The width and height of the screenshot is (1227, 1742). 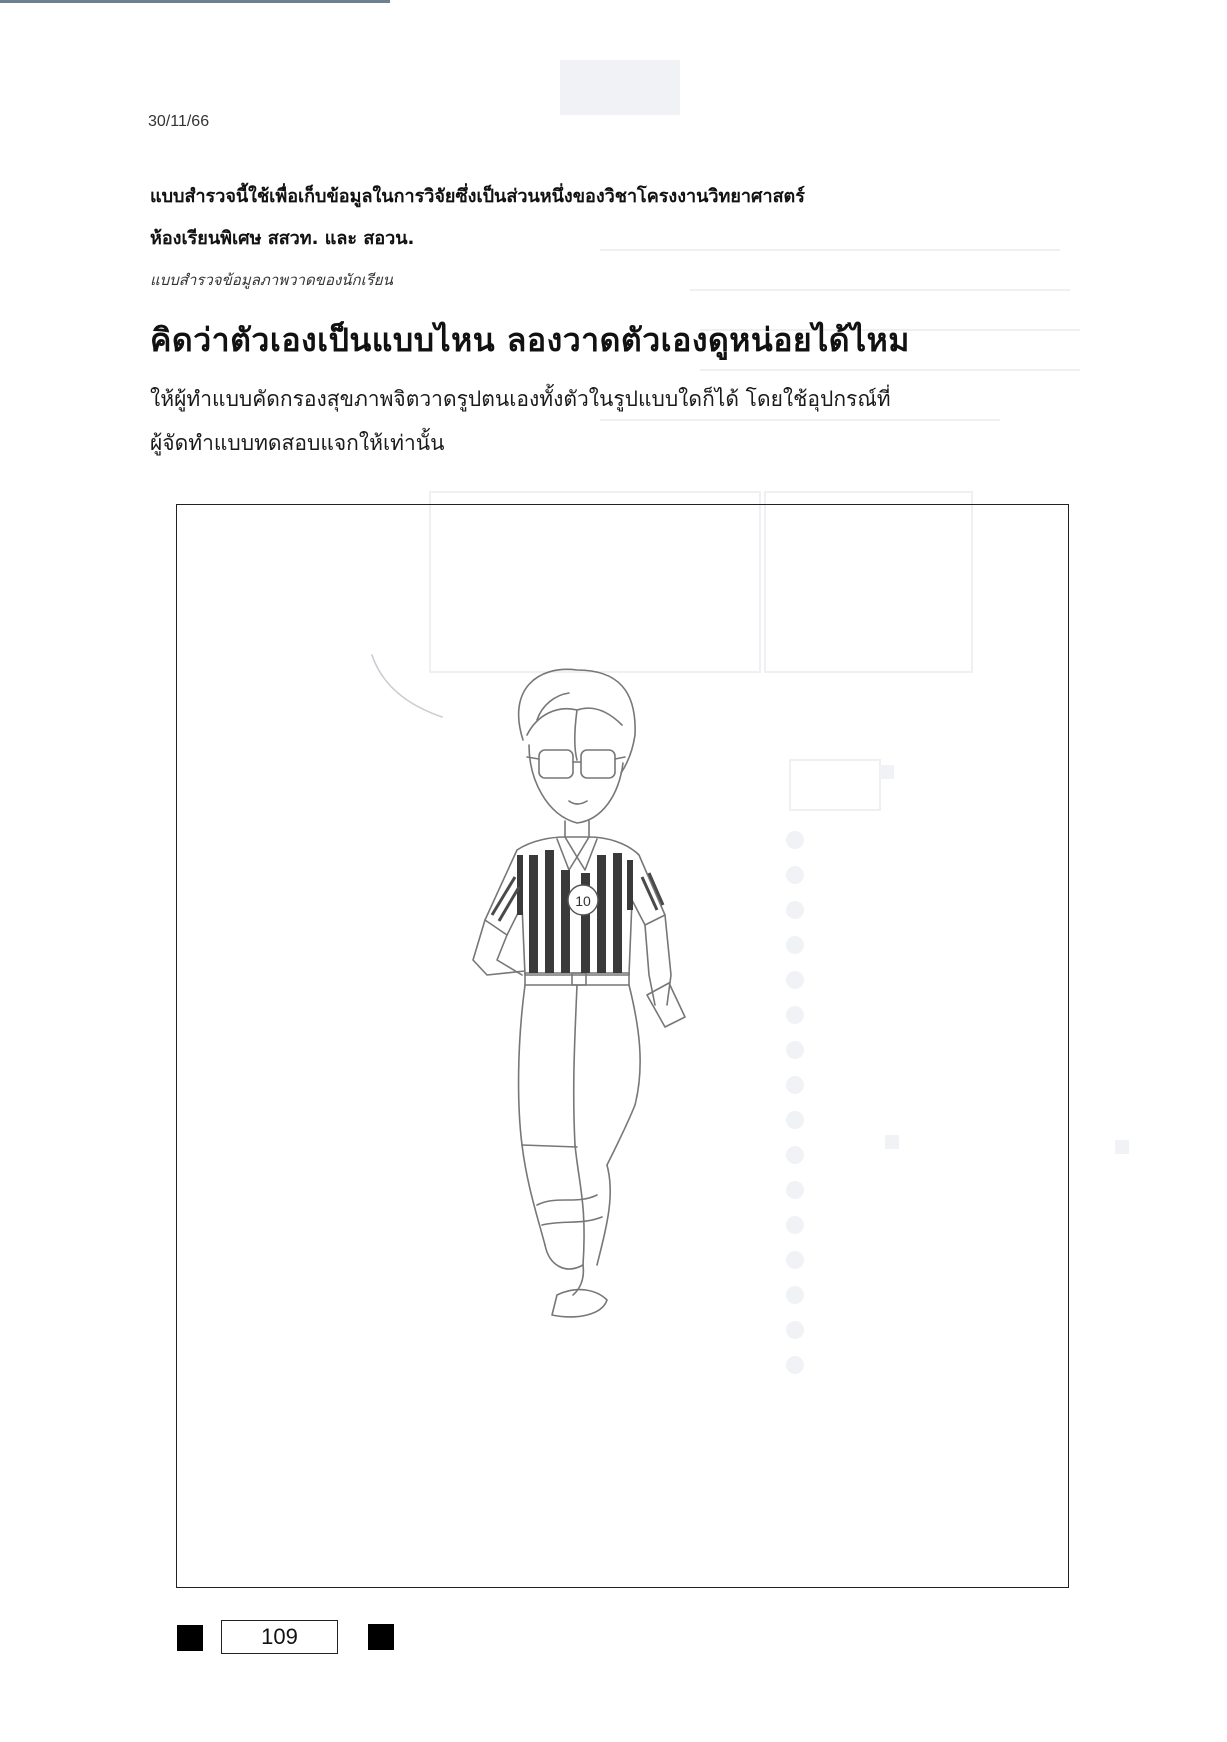 What do you see at coordinates (179, 121) in the screenshot?
I see `document-date: 30/11/66` at bounding box center [179, 121].